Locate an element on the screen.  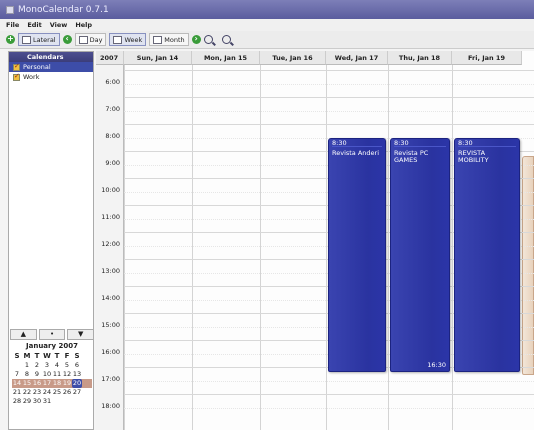
menu-edit: Edit is located at coordinates (34, 25).